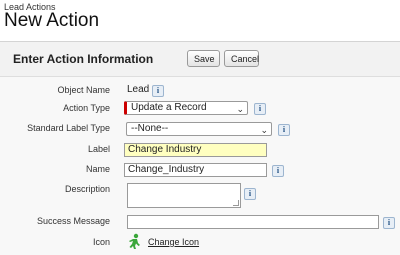 Image resolution: width=400 pixels, height=255 pixels. Describe the element at coordinates (284, 130) in the screenshot. I see `standard-label-type-info-icon: i` at that location.